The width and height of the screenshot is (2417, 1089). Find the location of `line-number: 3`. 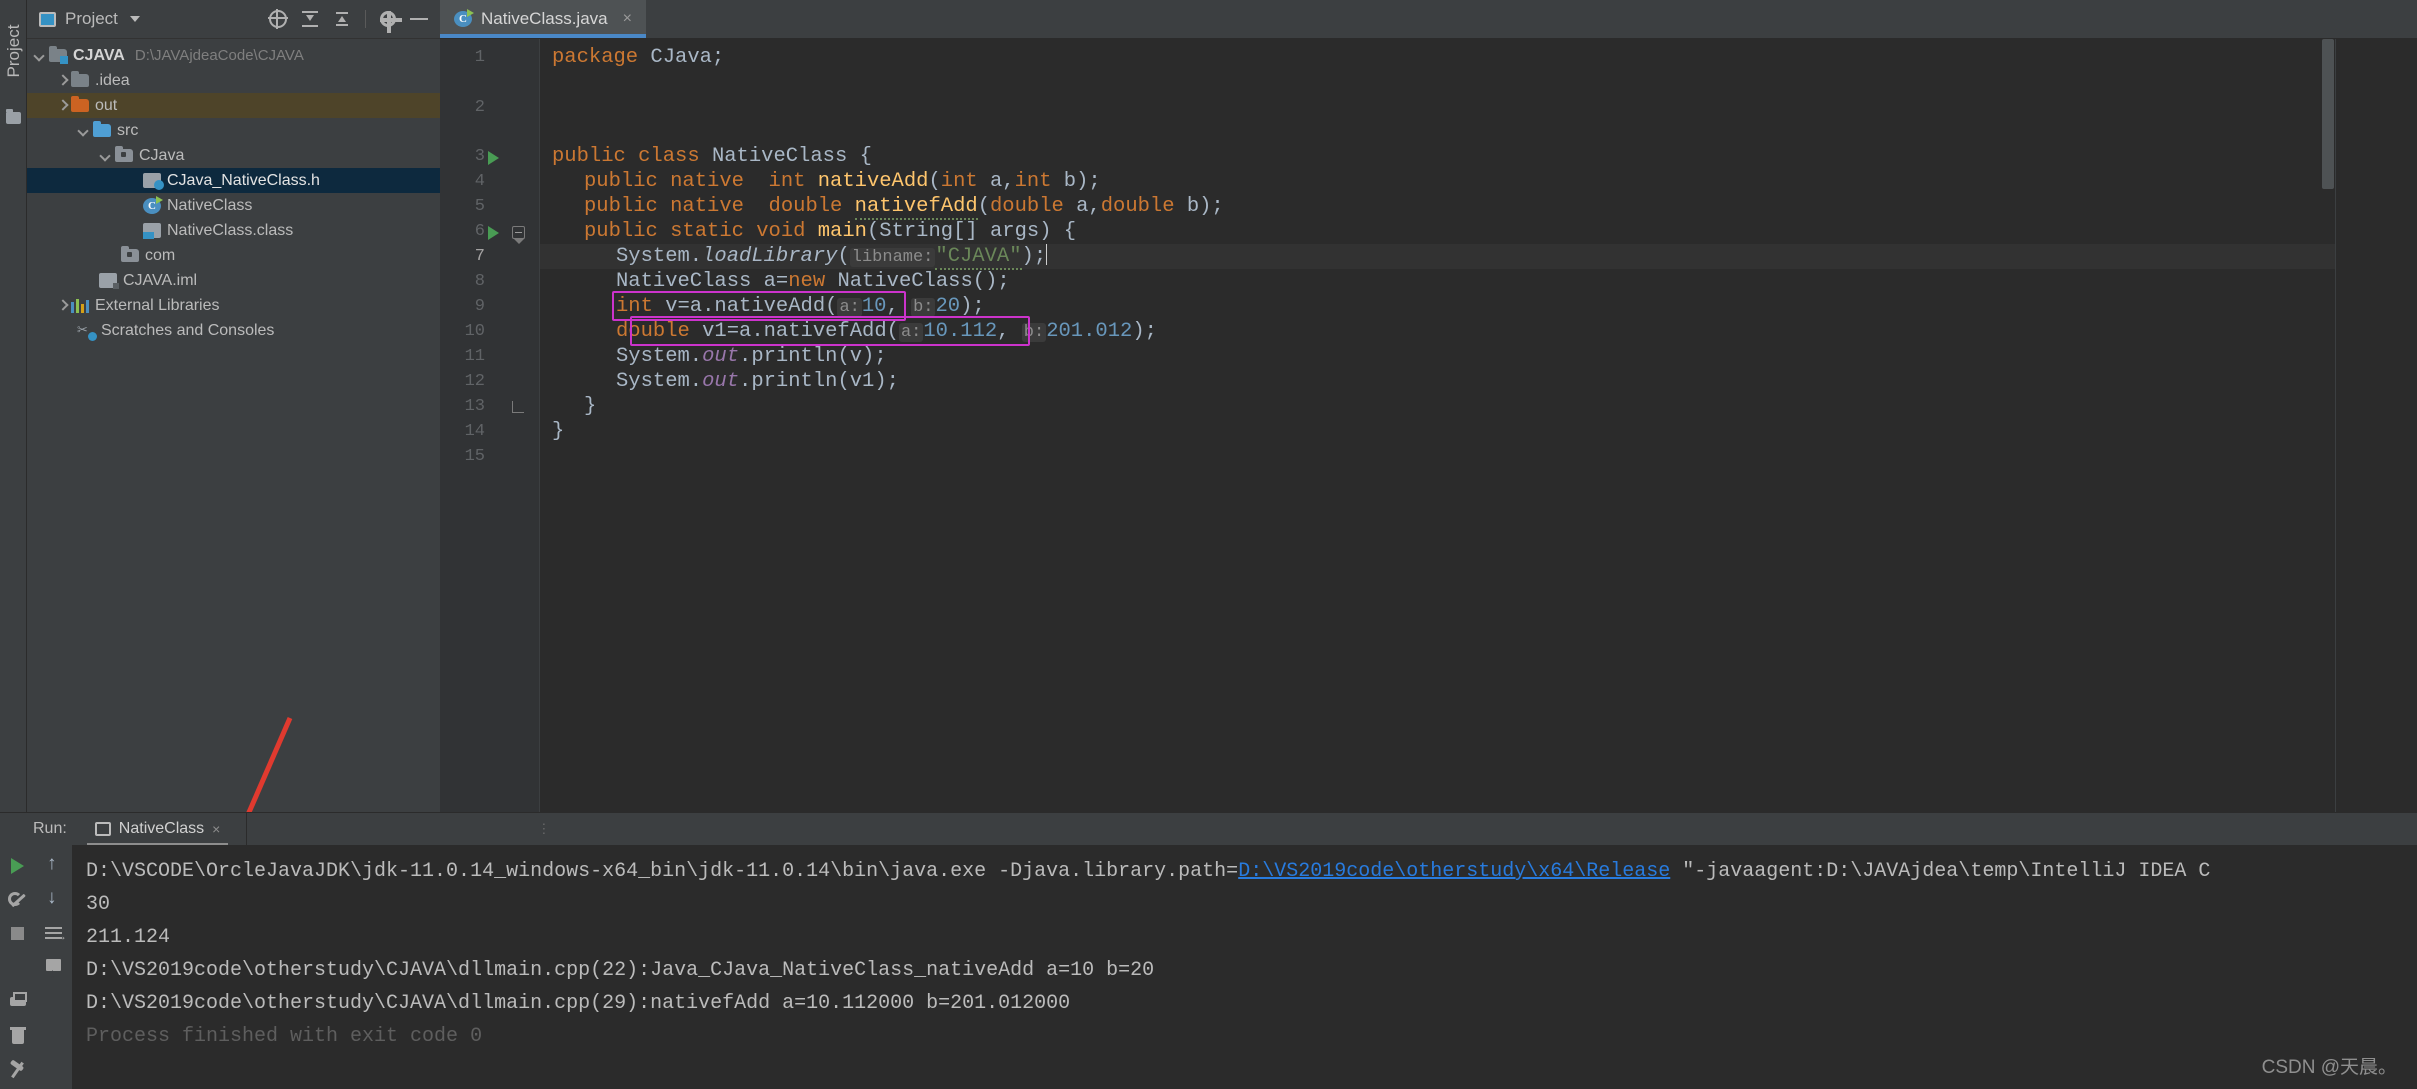

line-number: 3 is located at coordinates (479, 156).